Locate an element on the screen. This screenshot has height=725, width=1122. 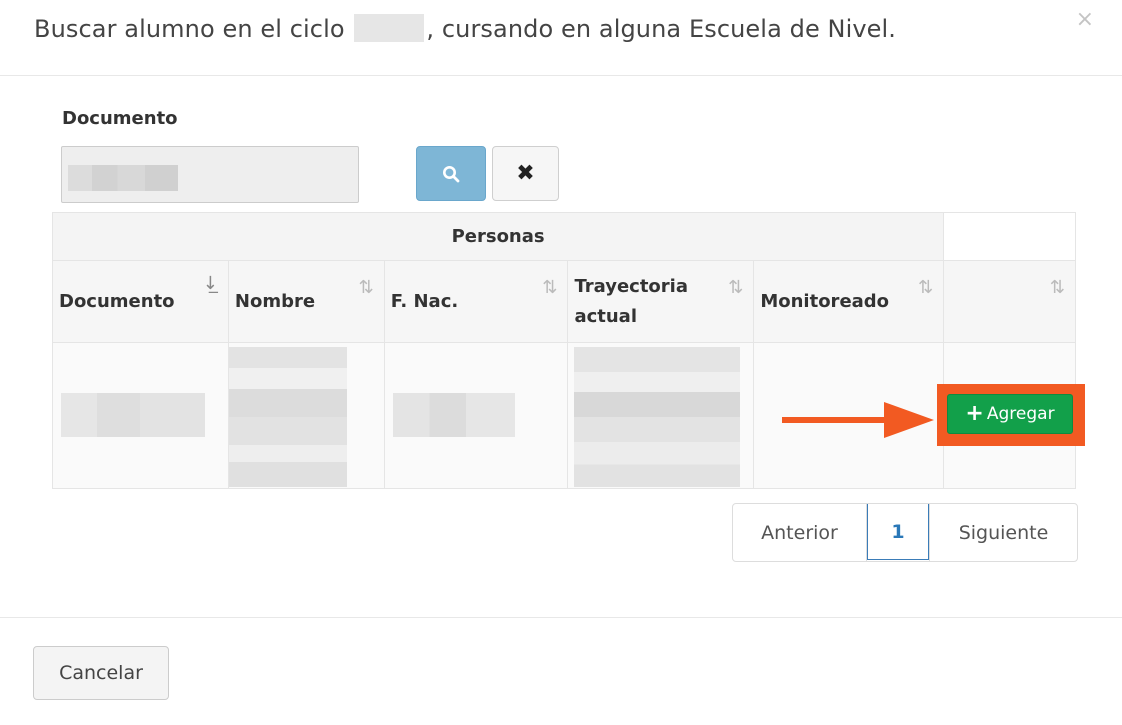
redacted-document-value is located at coordinates (123, 178).